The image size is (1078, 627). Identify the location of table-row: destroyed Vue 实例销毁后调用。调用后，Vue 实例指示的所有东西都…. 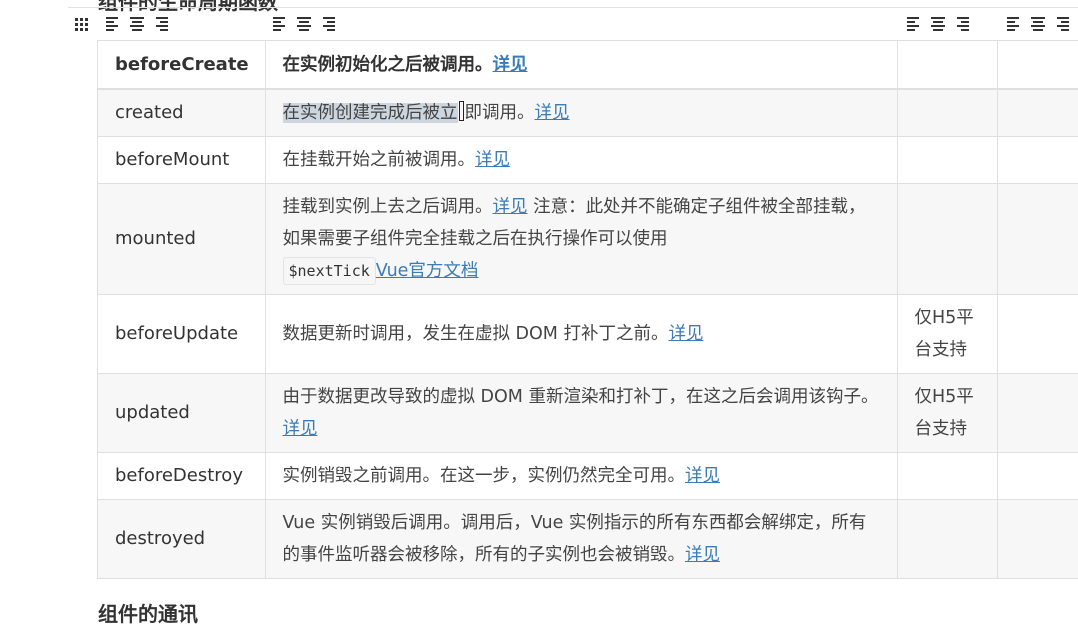
(588, 539).